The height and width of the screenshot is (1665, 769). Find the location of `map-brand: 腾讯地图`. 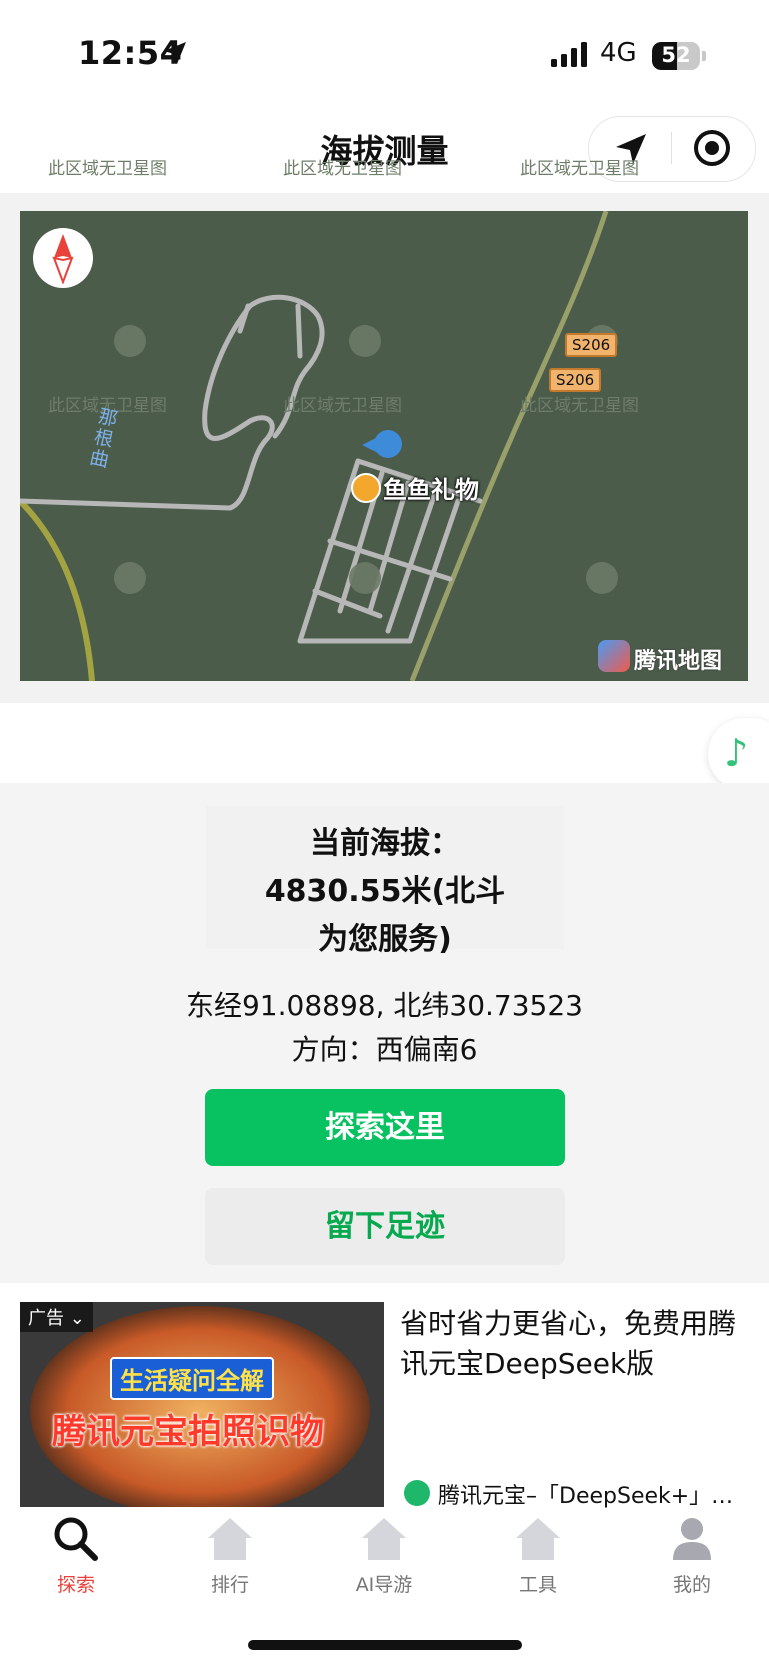

map-brand: 腾讯地图 is located at coordinates (678, 661).